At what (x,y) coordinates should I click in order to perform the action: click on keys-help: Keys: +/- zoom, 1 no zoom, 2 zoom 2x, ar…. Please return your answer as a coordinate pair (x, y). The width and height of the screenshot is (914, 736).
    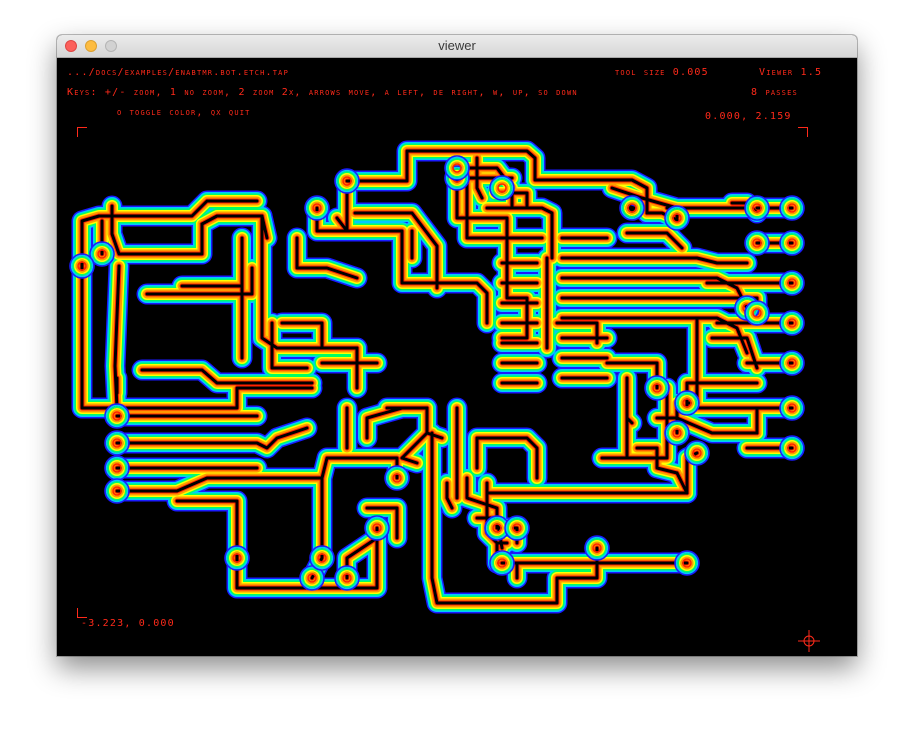
    Looking at the image, I should click on (322, 92).